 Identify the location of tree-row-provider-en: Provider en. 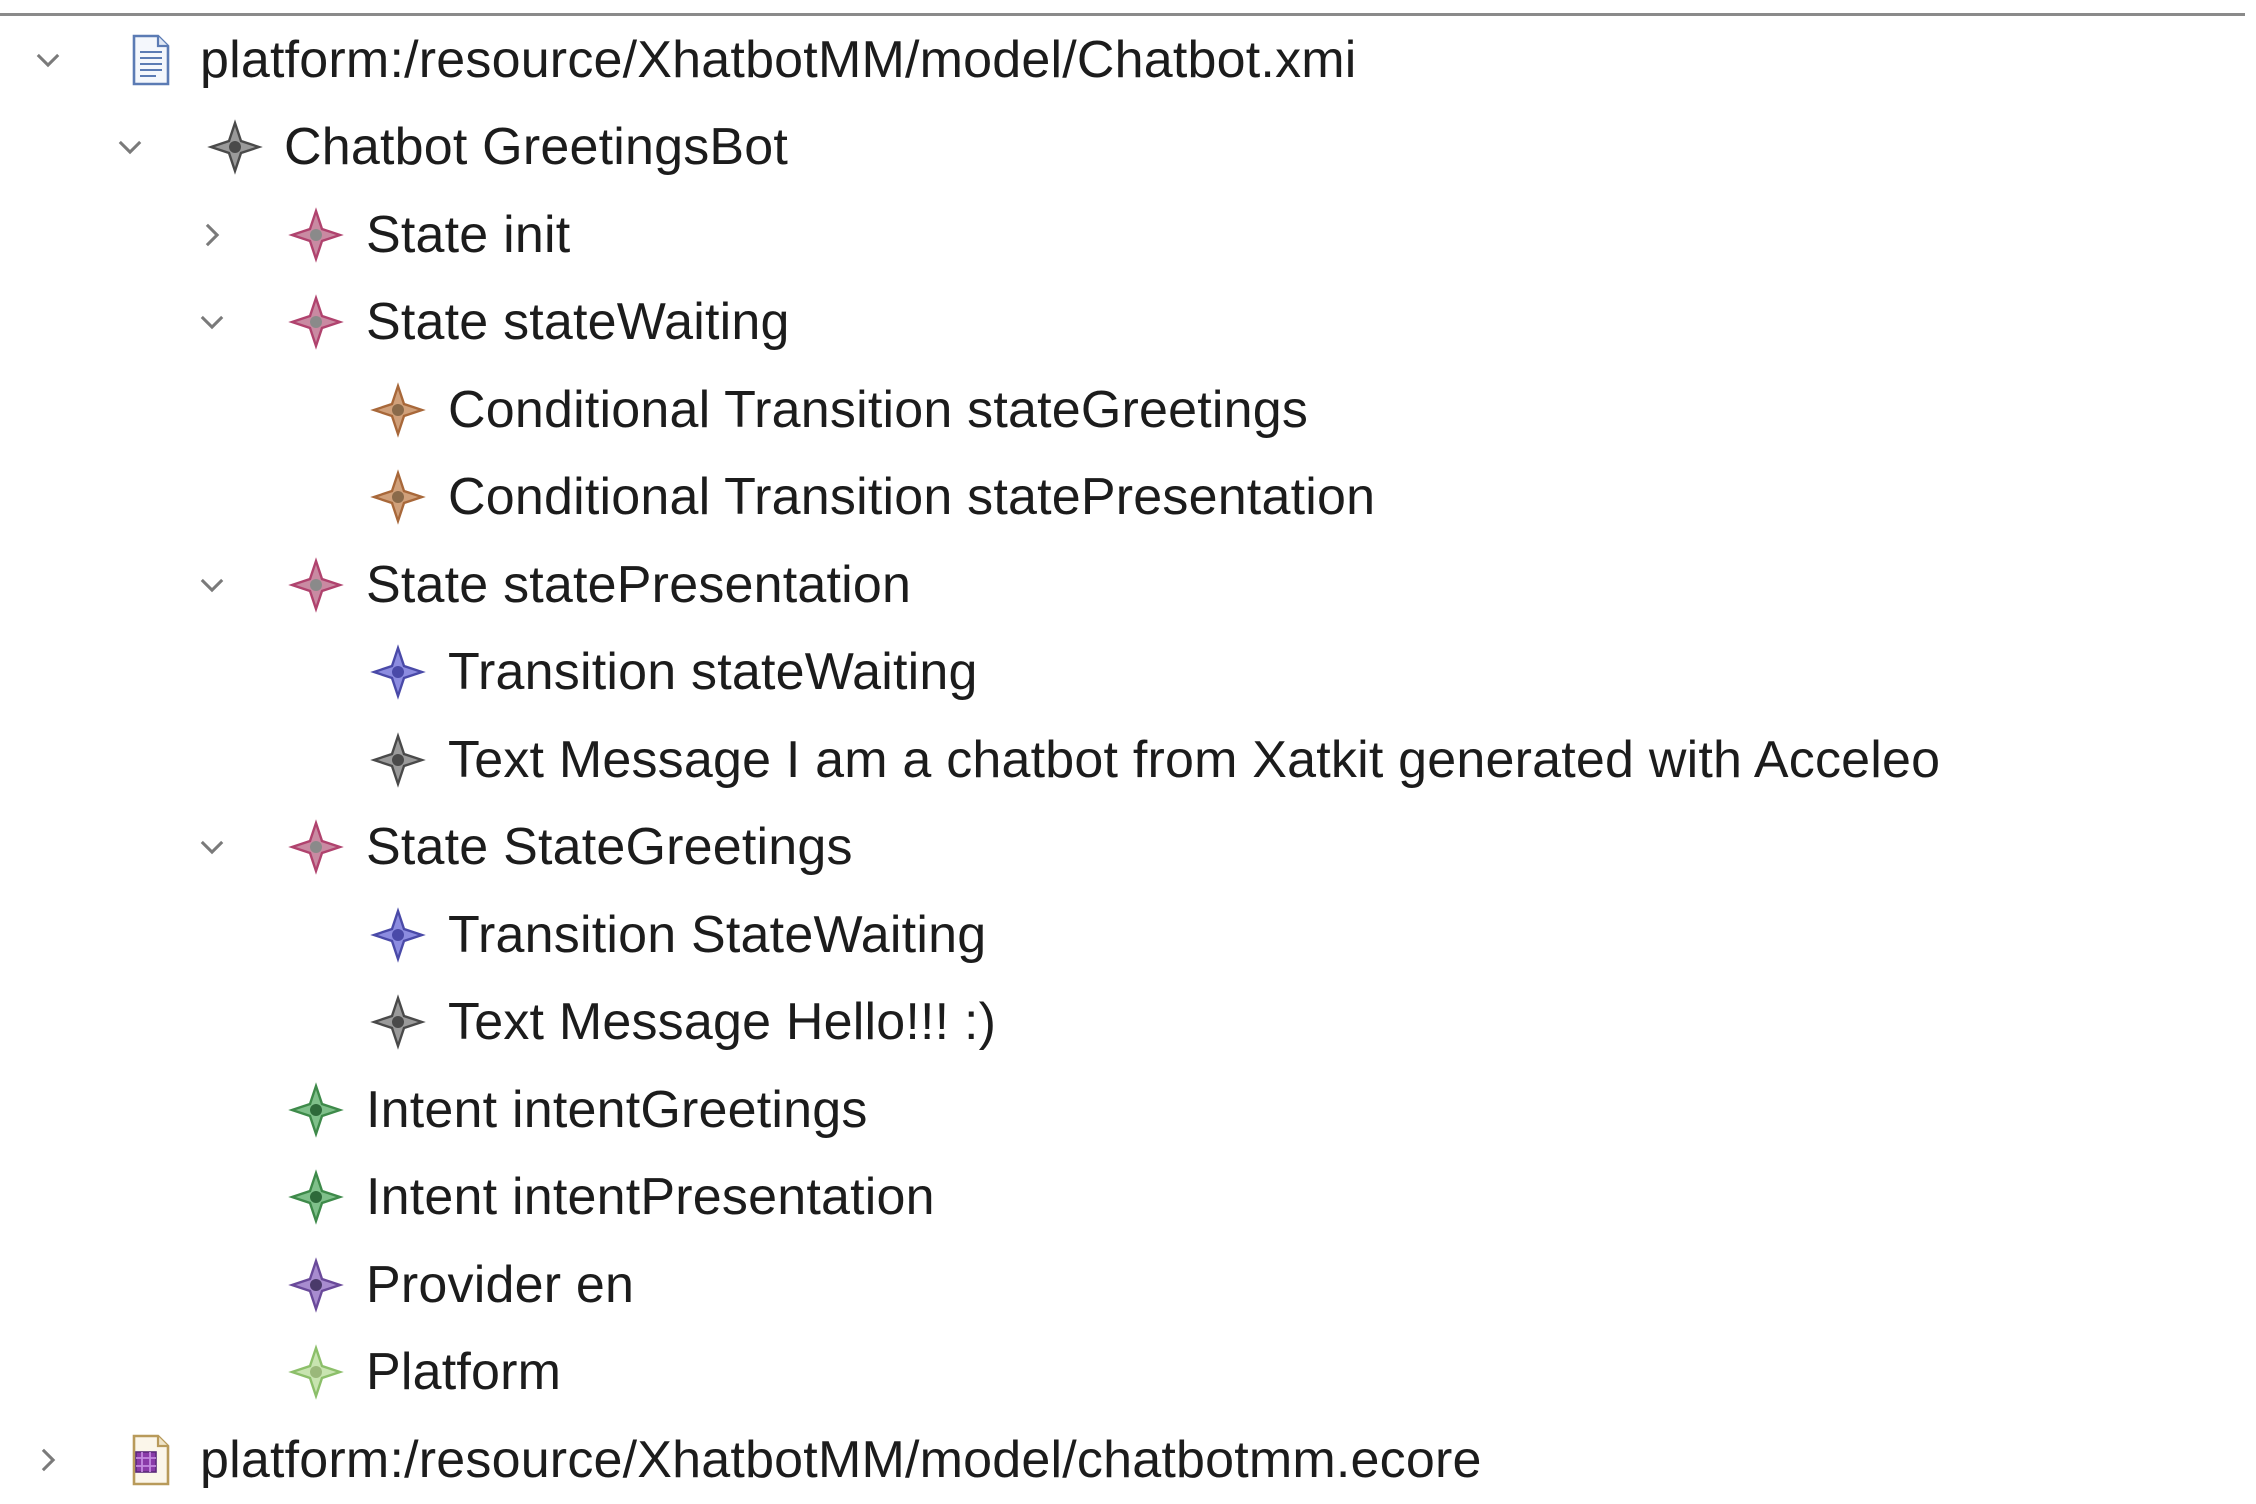
(1128, 1285).